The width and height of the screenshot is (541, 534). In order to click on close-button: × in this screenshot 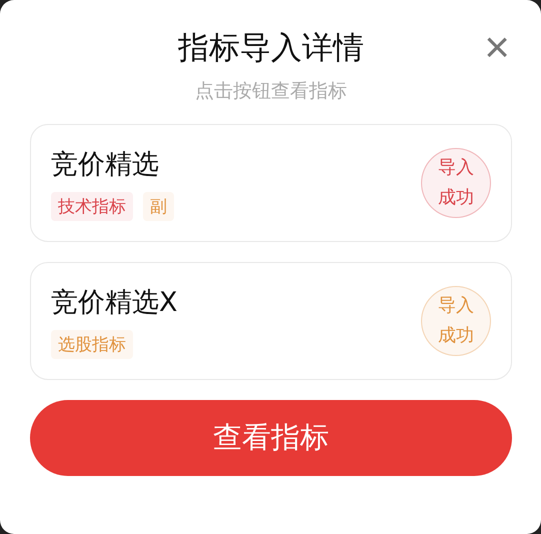, I will do `click(497, 48)`.